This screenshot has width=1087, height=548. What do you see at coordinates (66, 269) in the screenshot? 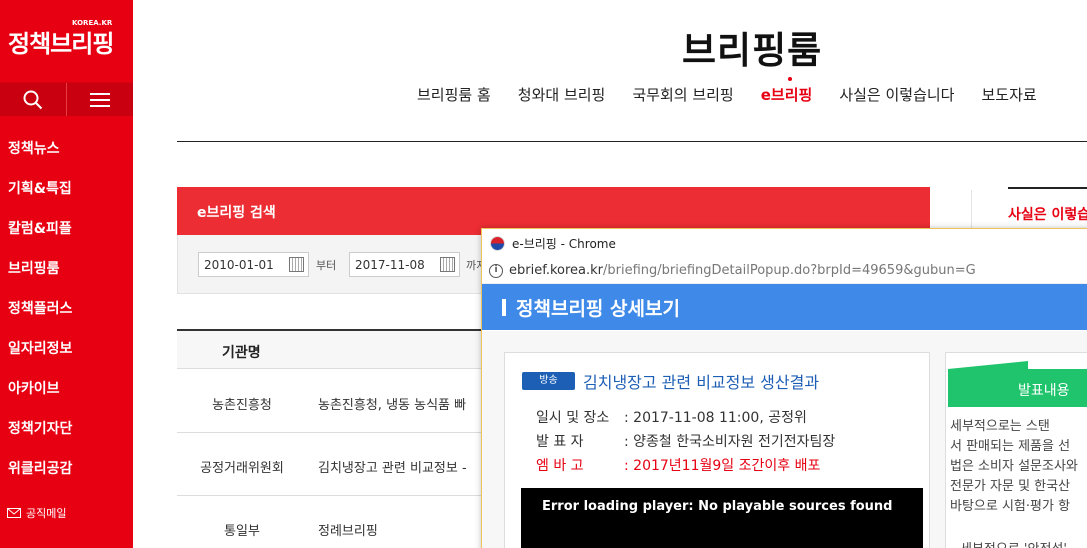
I see `sidebar-item-briefing-room: 브리핑룸` at bounding box center [66, 269].